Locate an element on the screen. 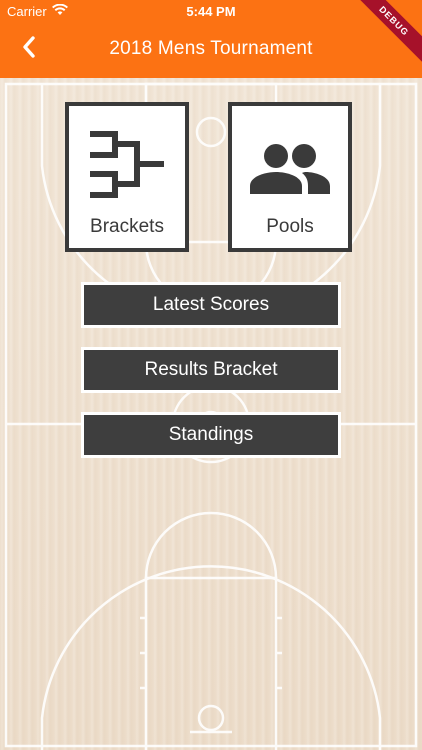 The height and width of the screenshot is (750, 422). standings-button: Standings is located at coordinates (211, 435).